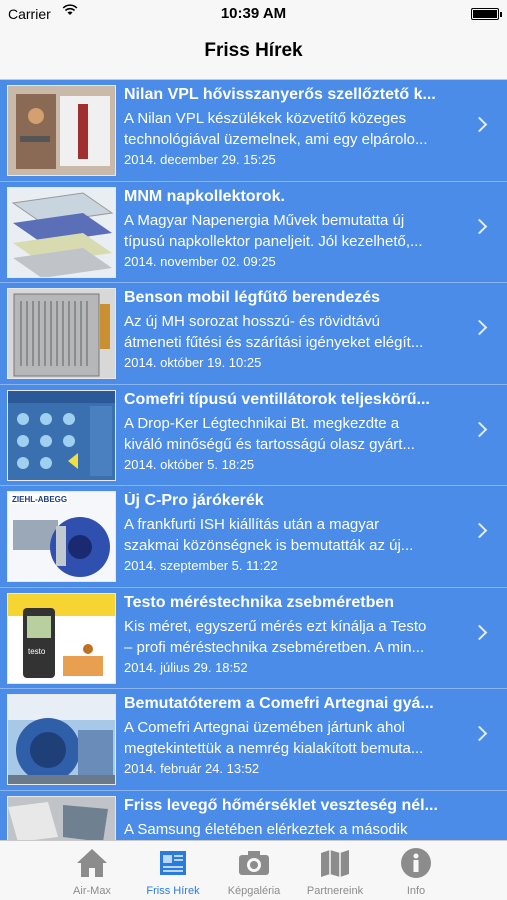 Image resolution: width=507 pixels, height=900 pixels. What do you see at coordinates (335, 891) in the screenshot?
I see `tab-label: Partnereink` at bounding box center [335, 891].